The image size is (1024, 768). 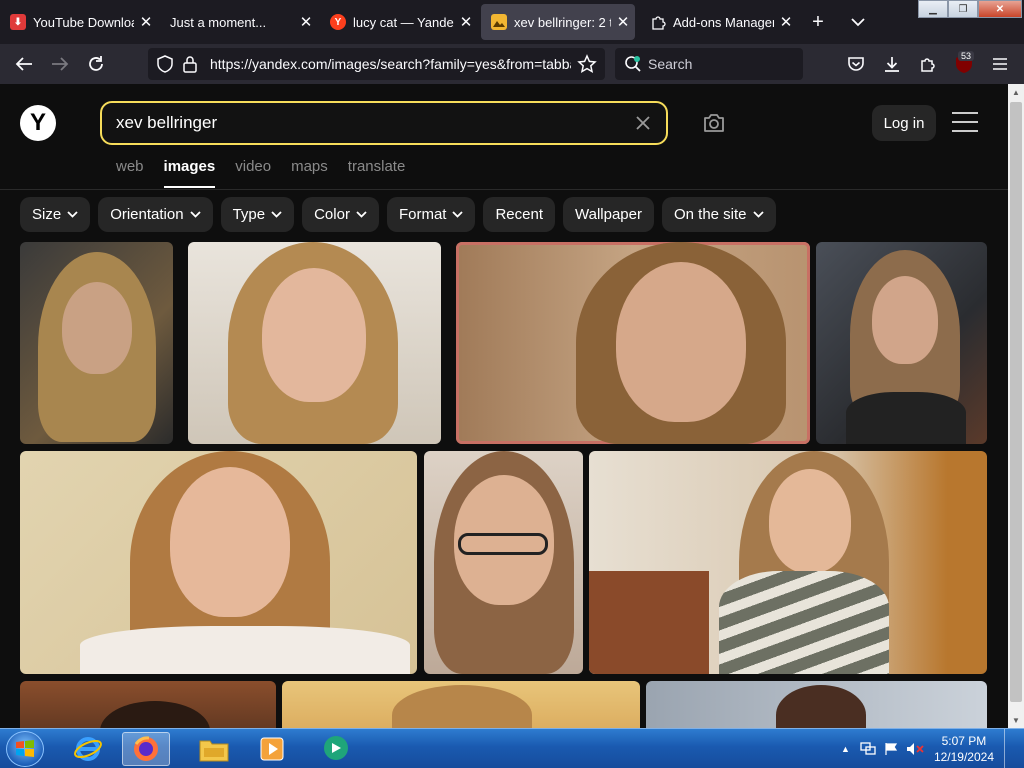 What do you see at coordinates (25, 749) in the screenshot?
I see `start-button` at bounding box center [25, 749].